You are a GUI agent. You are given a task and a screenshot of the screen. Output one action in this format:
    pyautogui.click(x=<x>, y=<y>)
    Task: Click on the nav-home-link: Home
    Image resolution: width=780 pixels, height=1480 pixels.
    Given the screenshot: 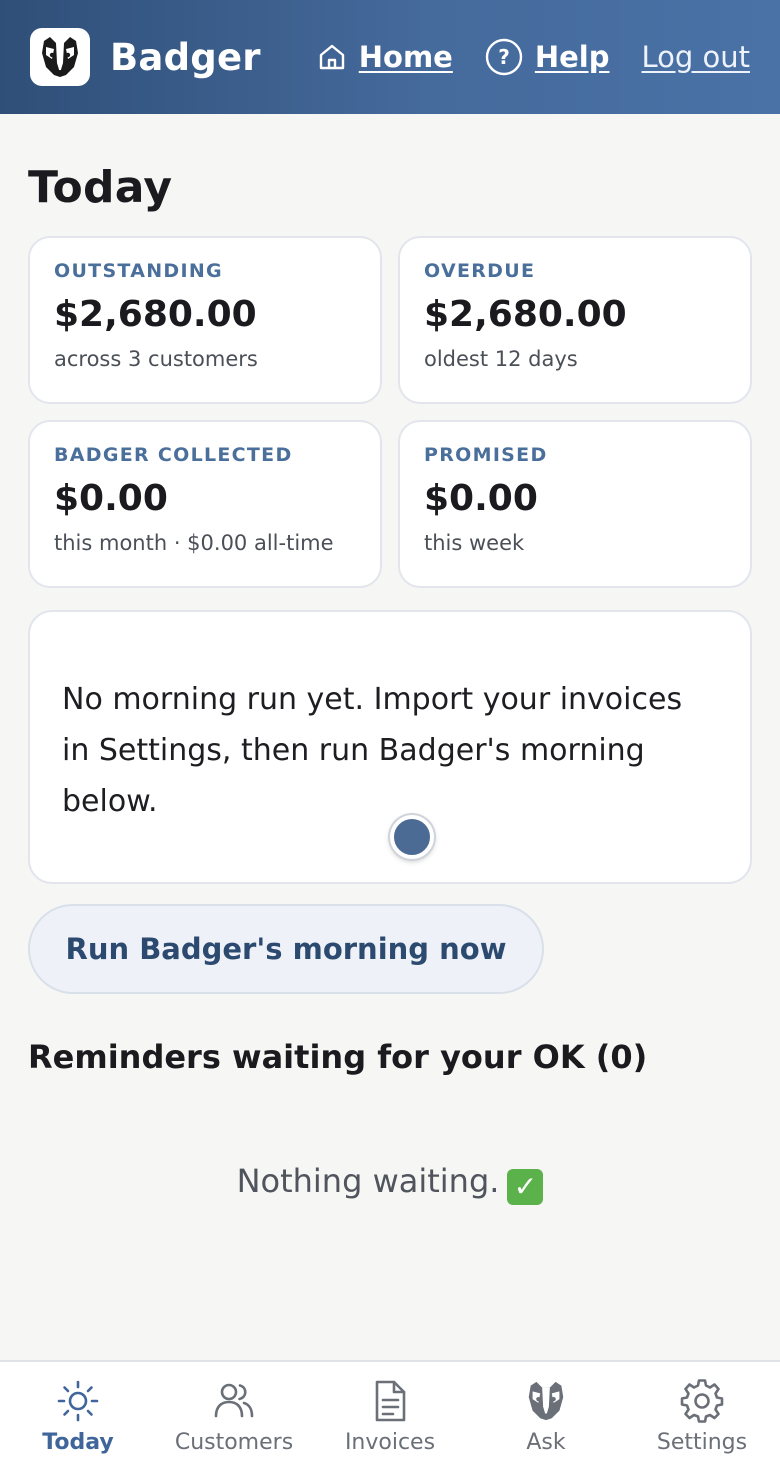 What is the action you would take?
    pyautogui.click(x=385, y=57)
    